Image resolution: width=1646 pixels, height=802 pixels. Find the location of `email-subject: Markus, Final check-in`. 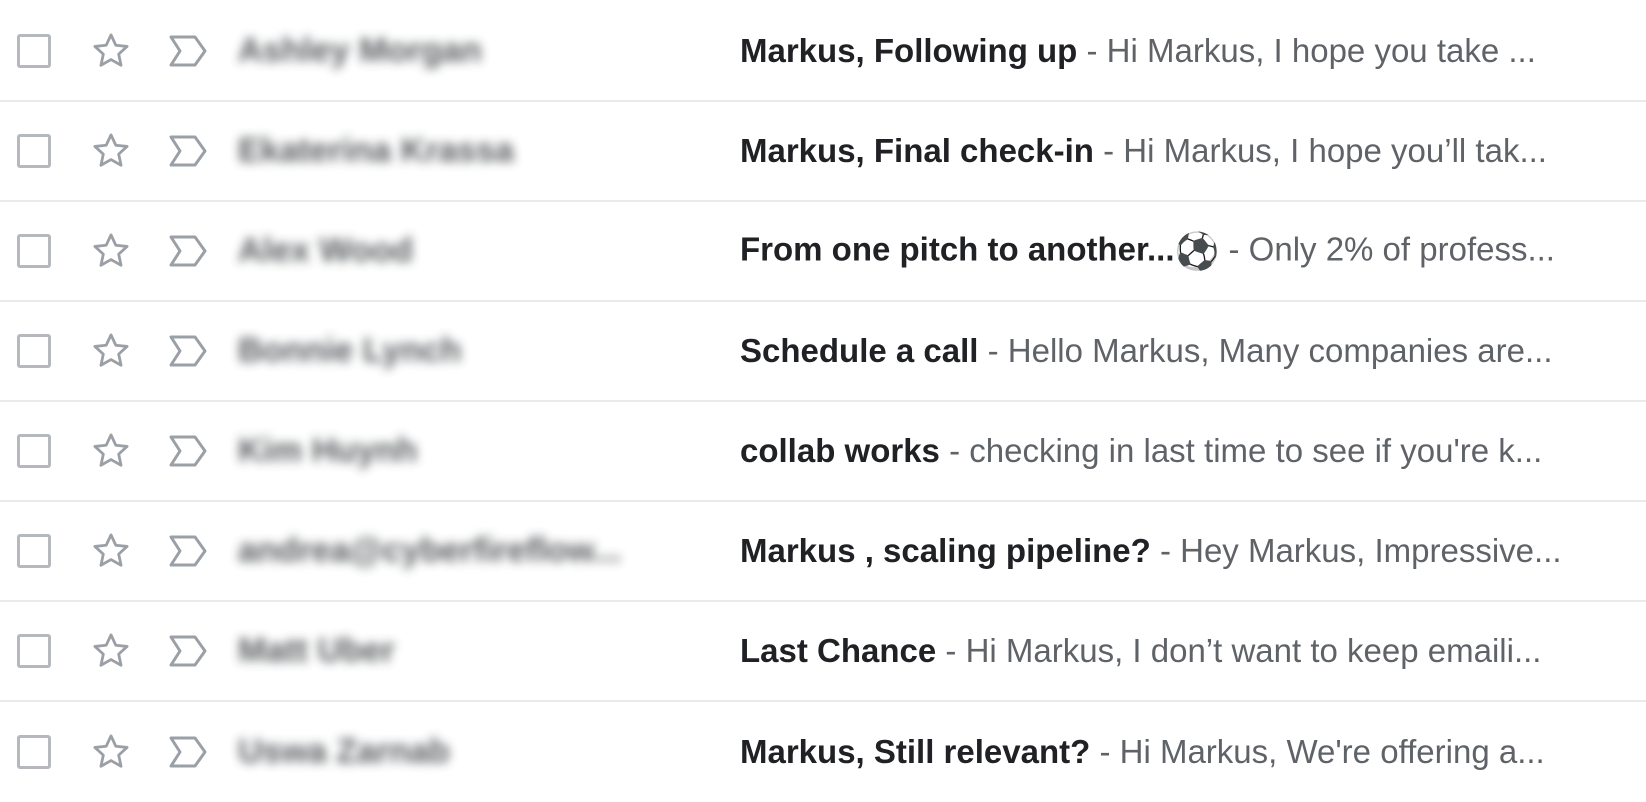

email-subject: Markus, Final check-in is located at coordinates (917, 150).